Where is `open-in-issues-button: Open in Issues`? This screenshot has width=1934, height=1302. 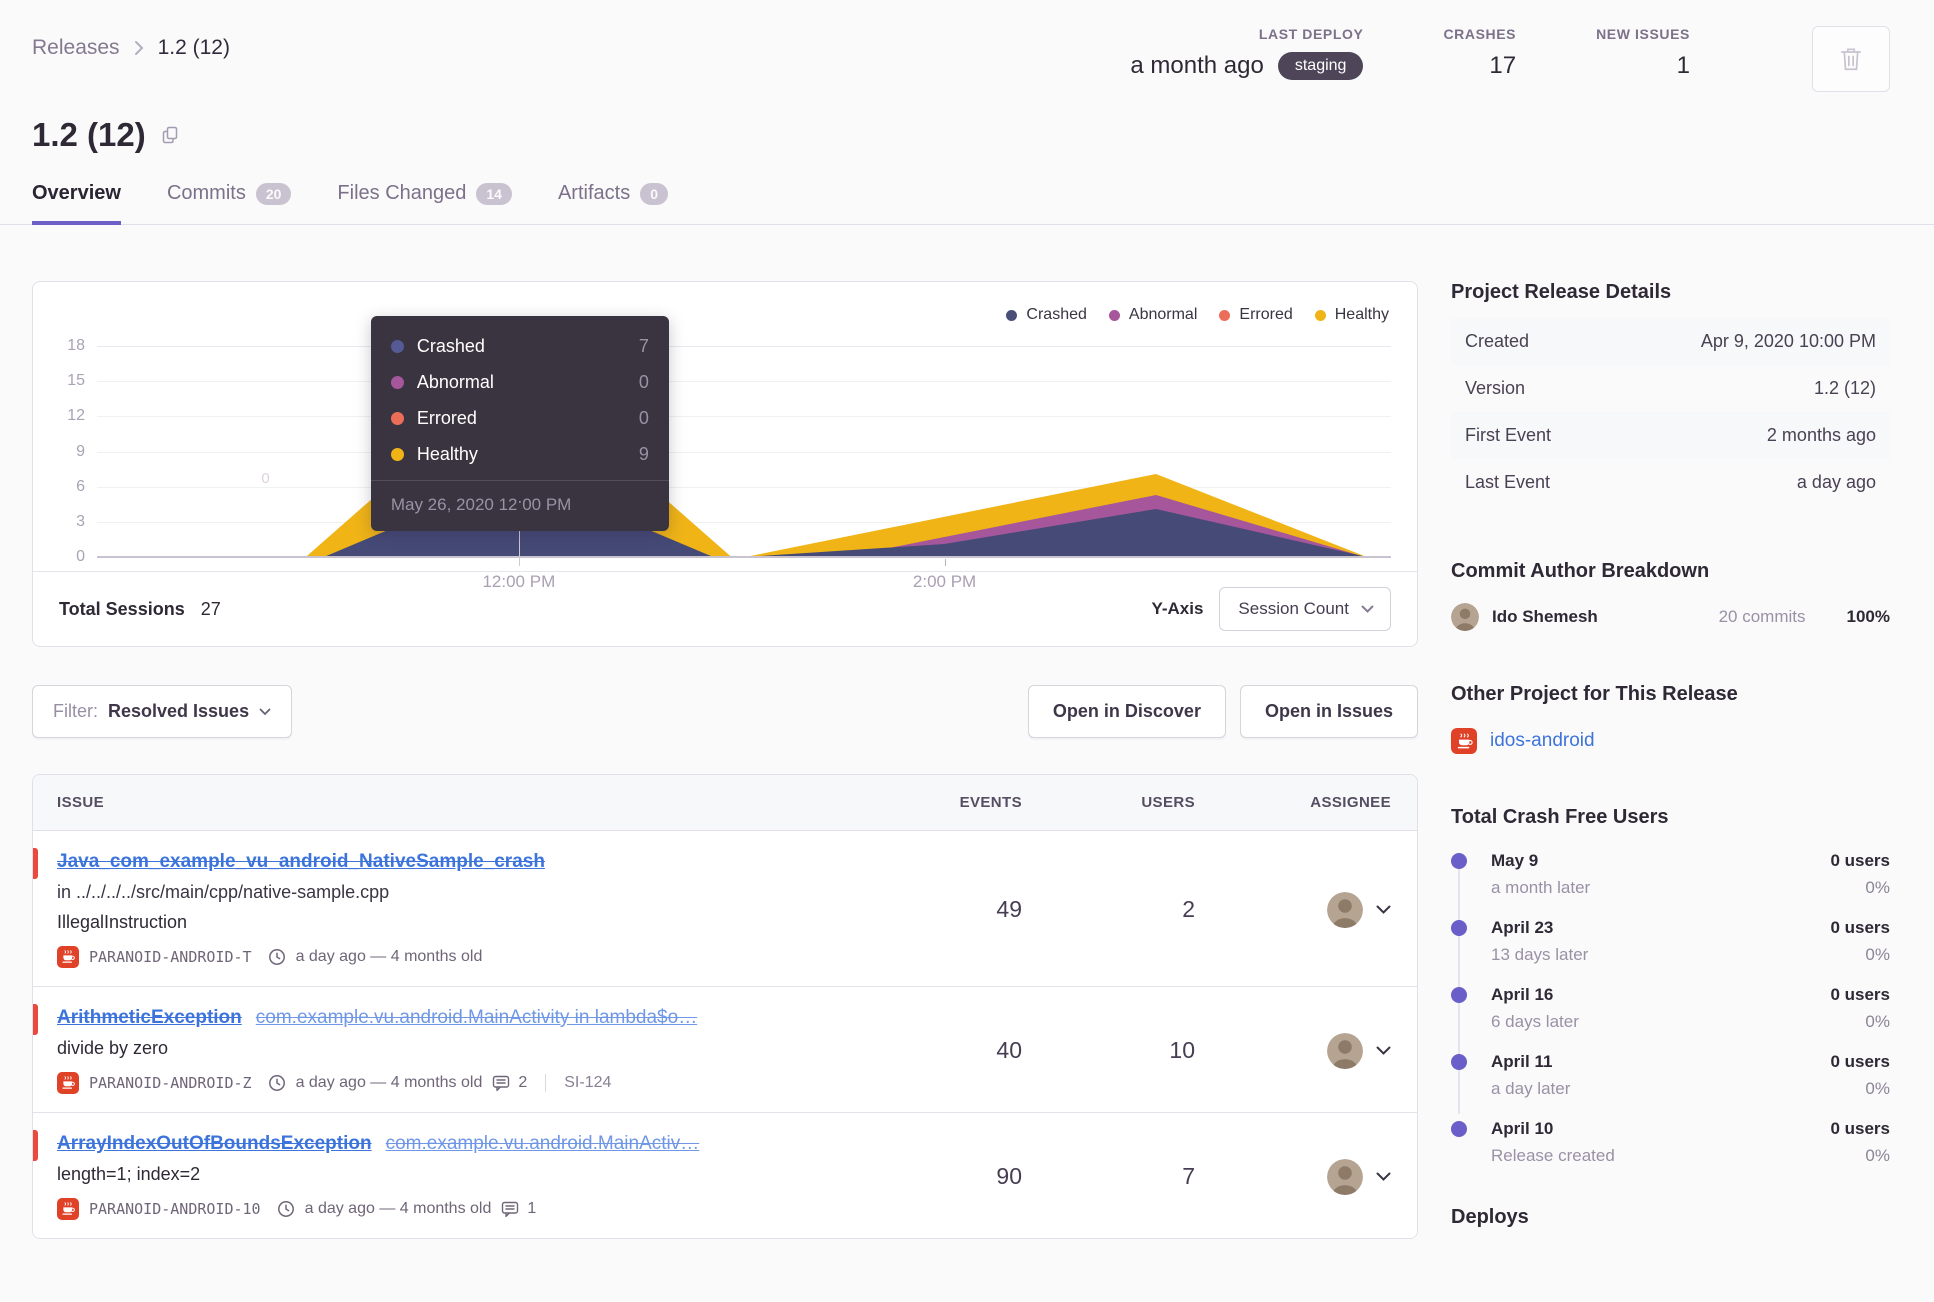 open-in-issues-button: Open in Issues is located at coordinates (1328, 711).